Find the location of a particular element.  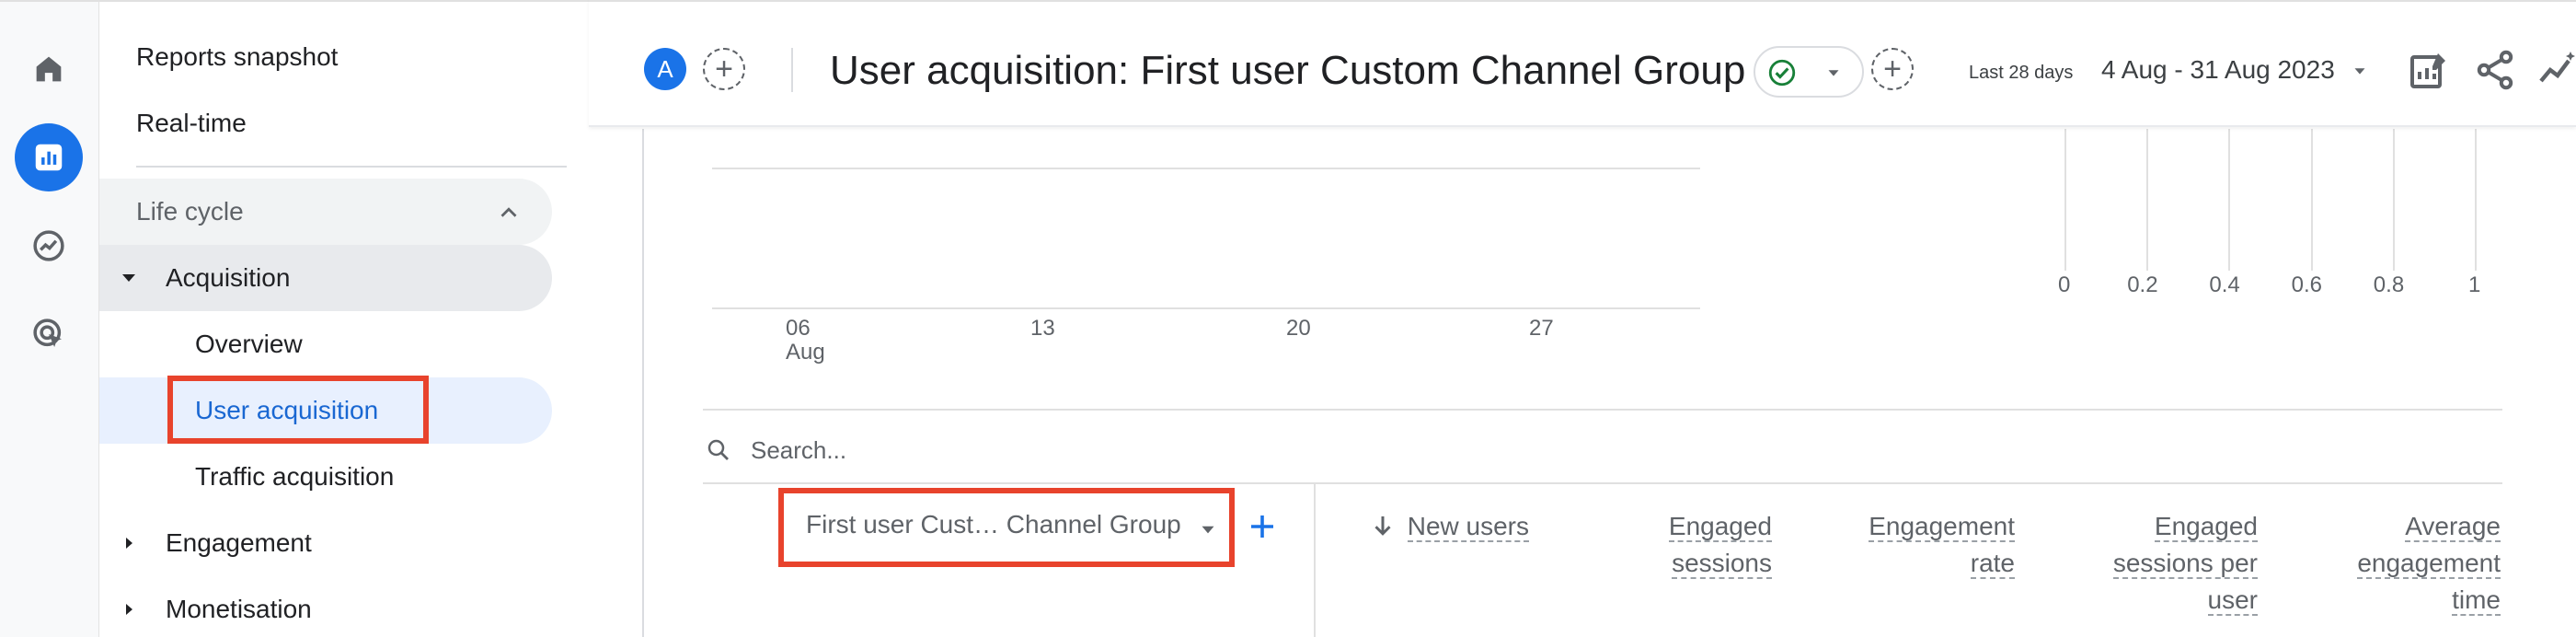

search-icon is located at coordinates (718, 449).